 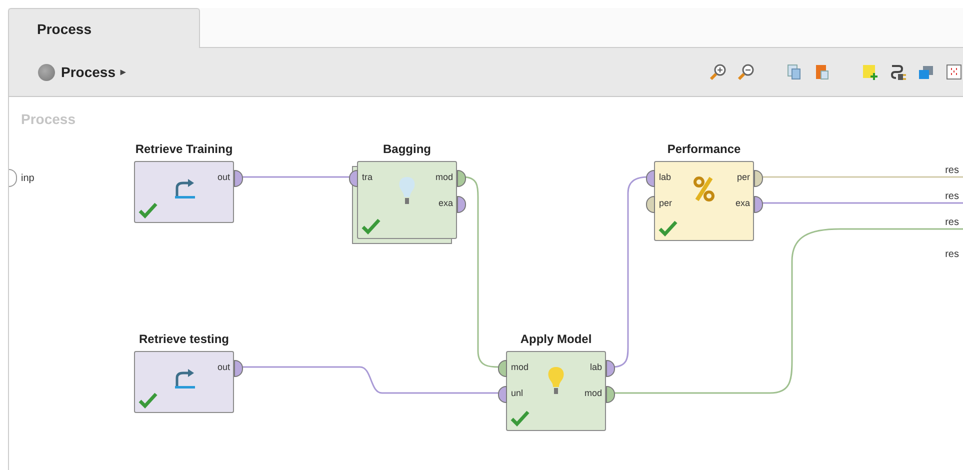 What do you see at coordinates (517, 393) in the screenshot?
I see `port-label: unl` at bounding box center [517, 393].